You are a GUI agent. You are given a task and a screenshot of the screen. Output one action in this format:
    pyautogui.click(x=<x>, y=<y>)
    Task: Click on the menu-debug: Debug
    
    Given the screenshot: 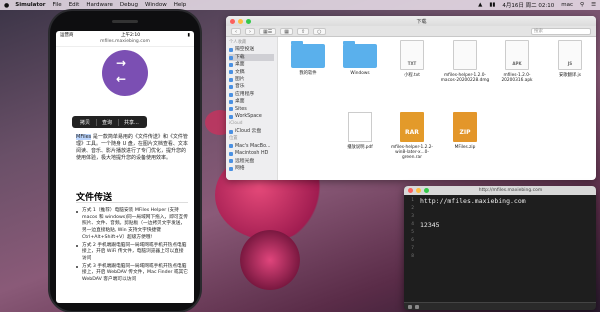 What is the action you would take?
    pyautogui.click(x=129, y=5)
    